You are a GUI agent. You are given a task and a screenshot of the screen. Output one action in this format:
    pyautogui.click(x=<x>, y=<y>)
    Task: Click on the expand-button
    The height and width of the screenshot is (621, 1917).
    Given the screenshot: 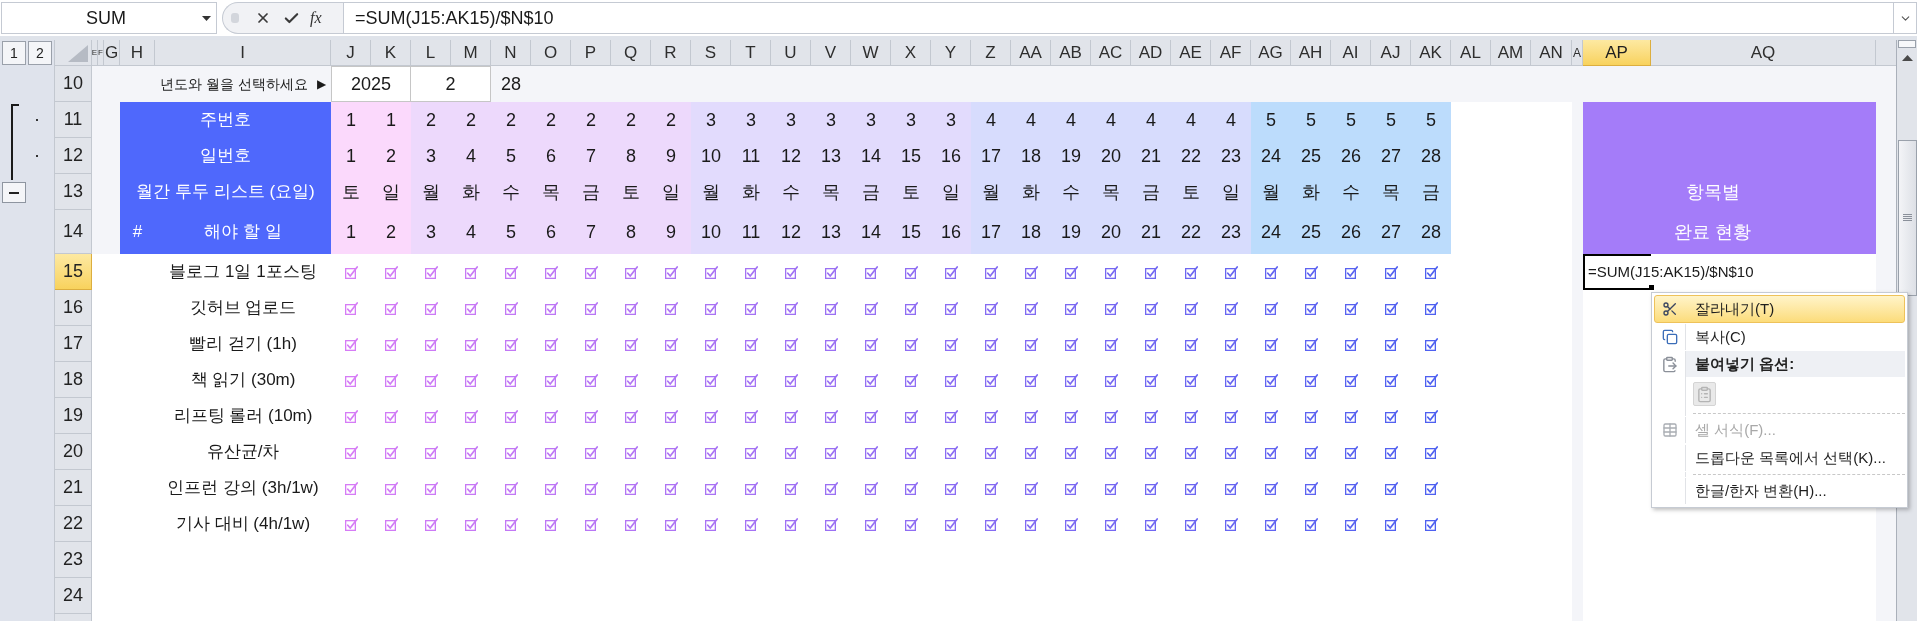 What is the action you would take?
    pyautogui.click(x=1905, y=18)
    